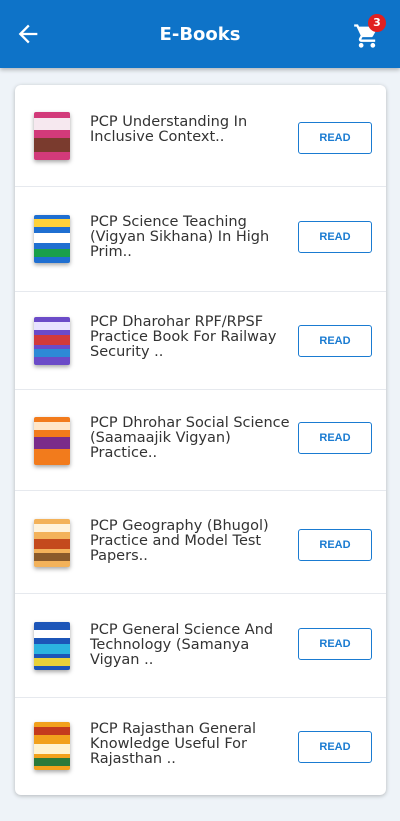 This screenshot has width=400, height=821. What do you see at coordinates (377, 23) in the screenshot?
I see `cart-count-badge: 3` at bounding box center [377, 23].